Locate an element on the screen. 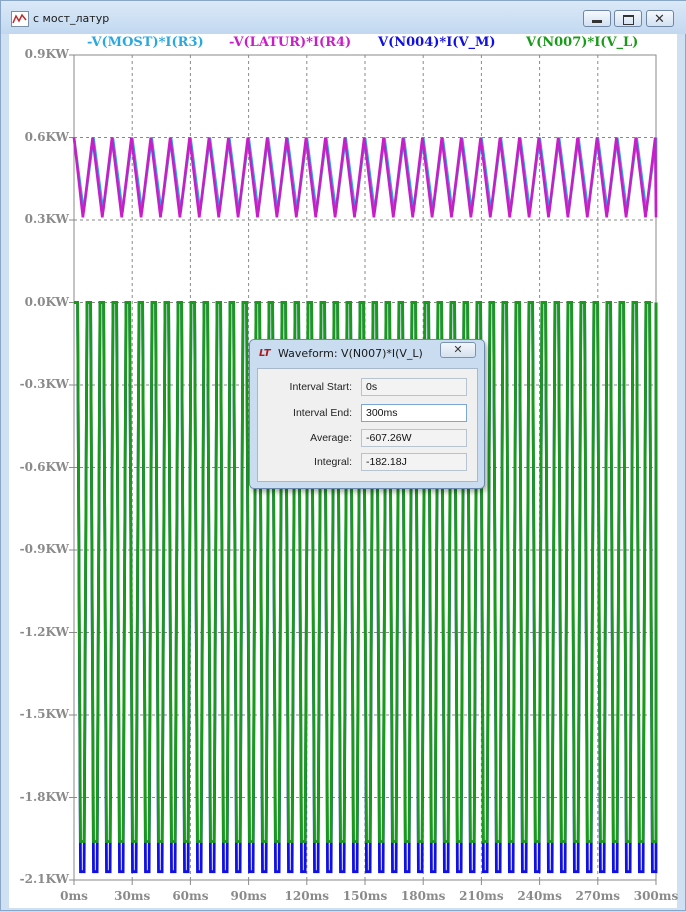 The image size is (686, 912). average-field: -607.26W is located at coordinates (414, 438).